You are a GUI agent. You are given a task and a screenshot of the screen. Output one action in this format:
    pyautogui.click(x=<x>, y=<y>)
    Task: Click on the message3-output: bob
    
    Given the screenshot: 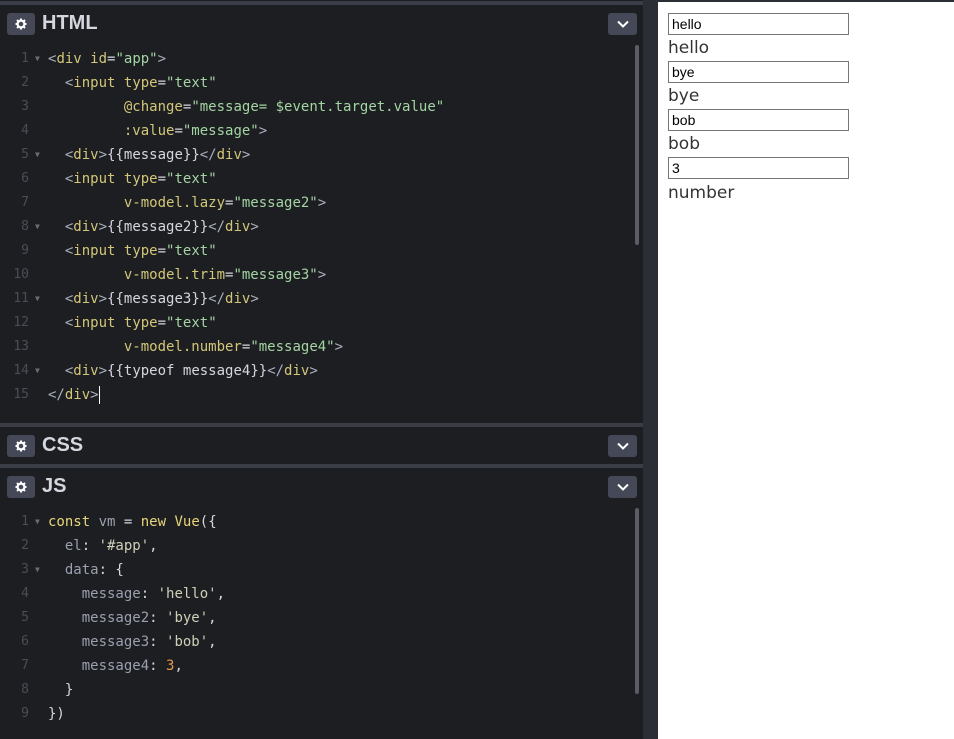 What is the action you would take?
    pyautogui.click(x=684, y=144)
    